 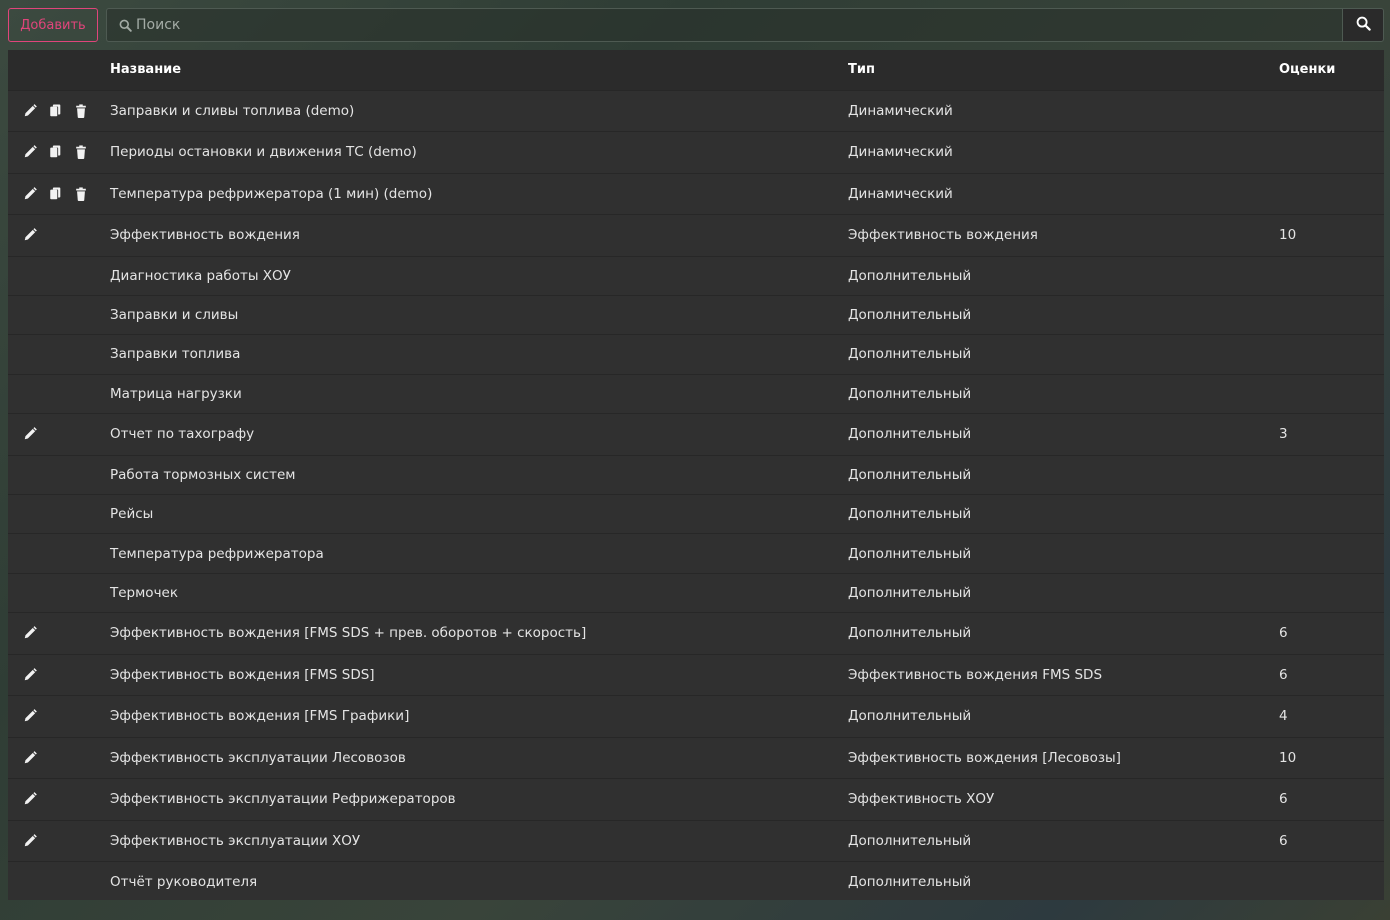 I want to click on table-row: Диагностика работы ХОУ Дополнительный, so click(x=696, y=275).